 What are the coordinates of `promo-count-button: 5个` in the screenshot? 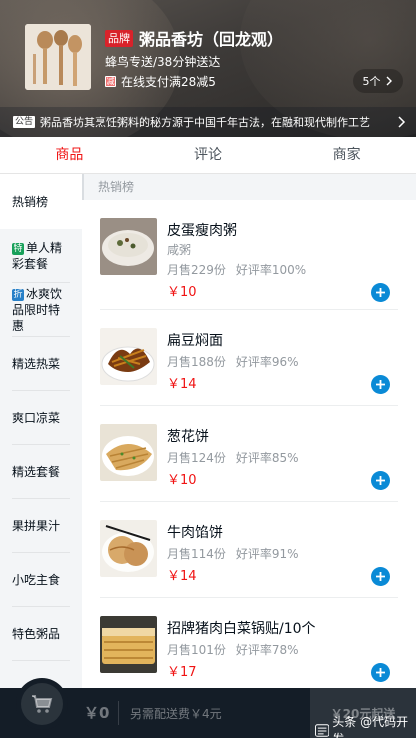 It's located at (378, 81).